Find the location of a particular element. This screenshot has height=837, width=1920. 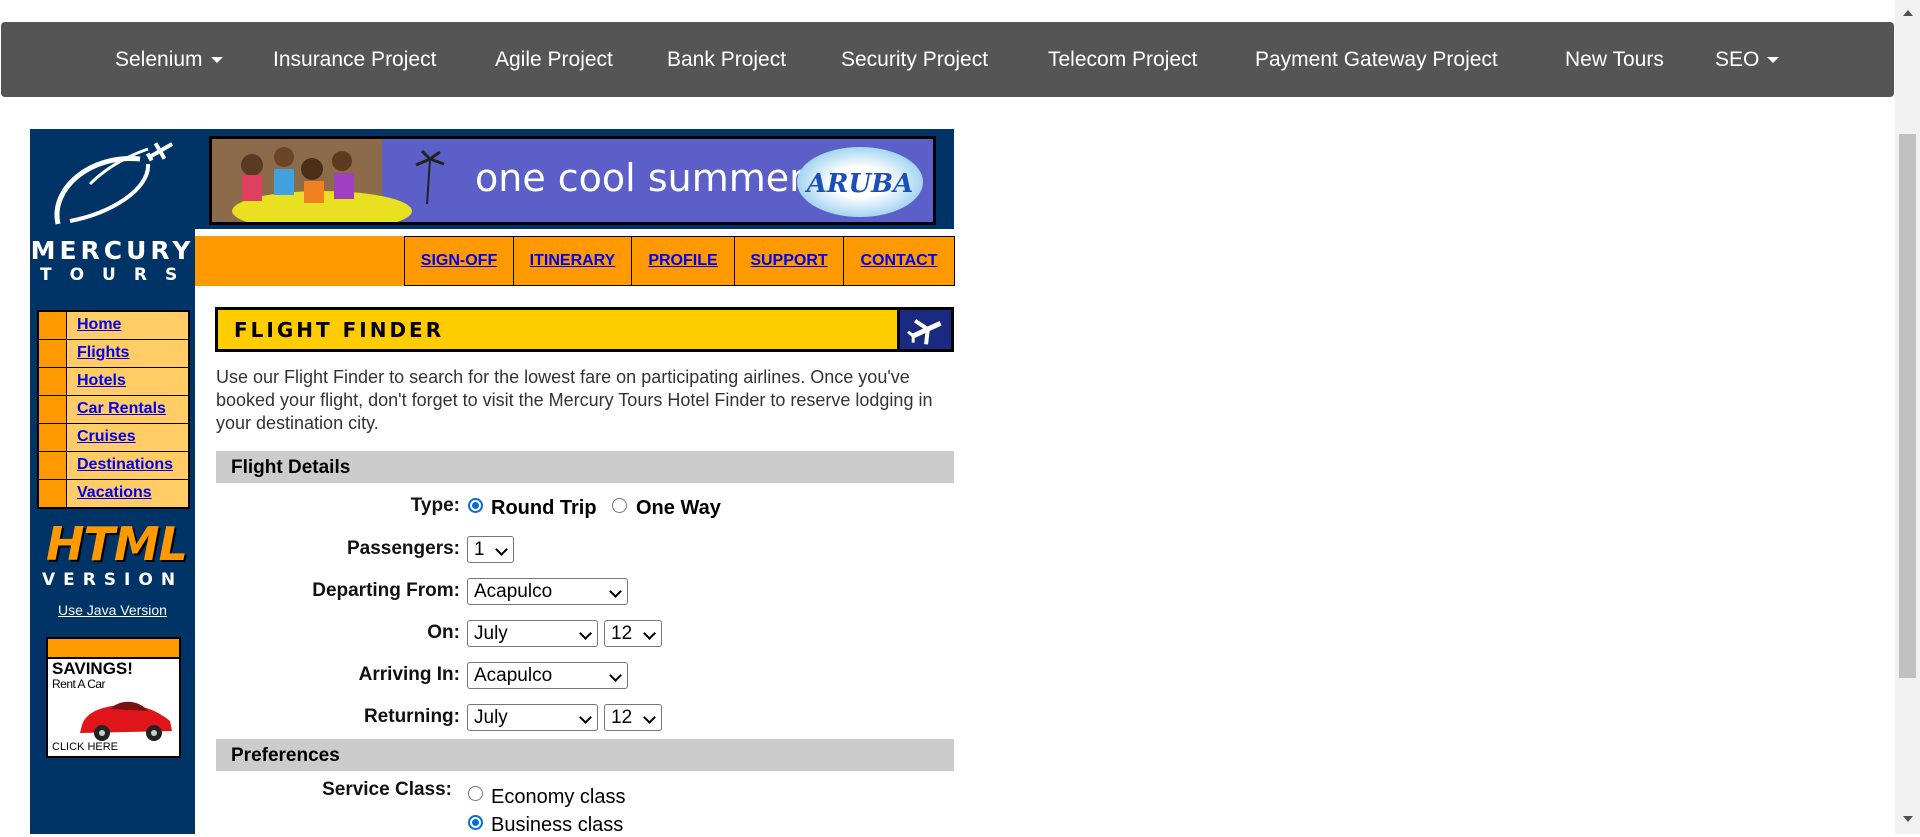

departing-from-select: Acapulco is located at coordinates (547, 591).